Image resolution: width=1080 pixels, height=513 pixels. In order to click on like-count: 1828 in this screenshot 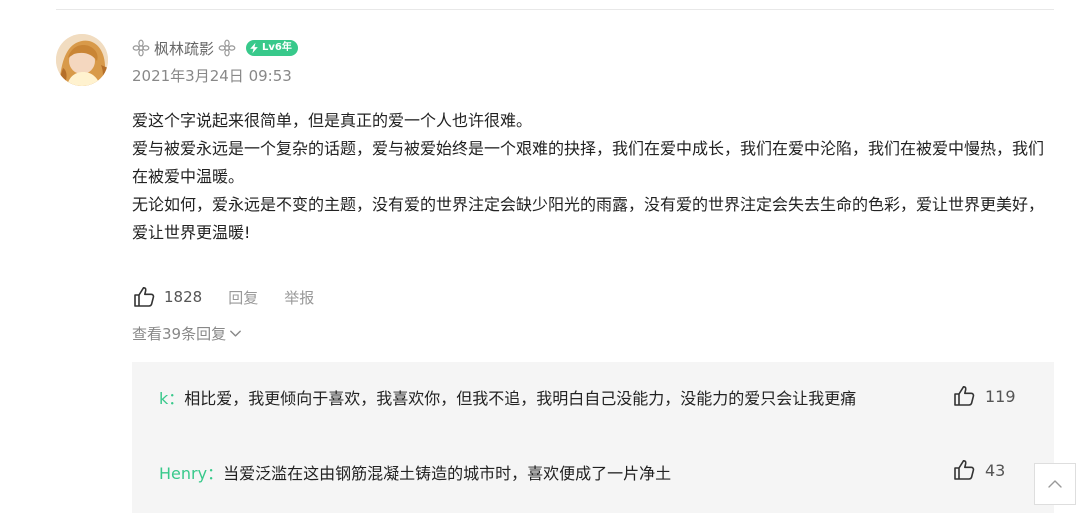, I will do `click(183, 297)`.